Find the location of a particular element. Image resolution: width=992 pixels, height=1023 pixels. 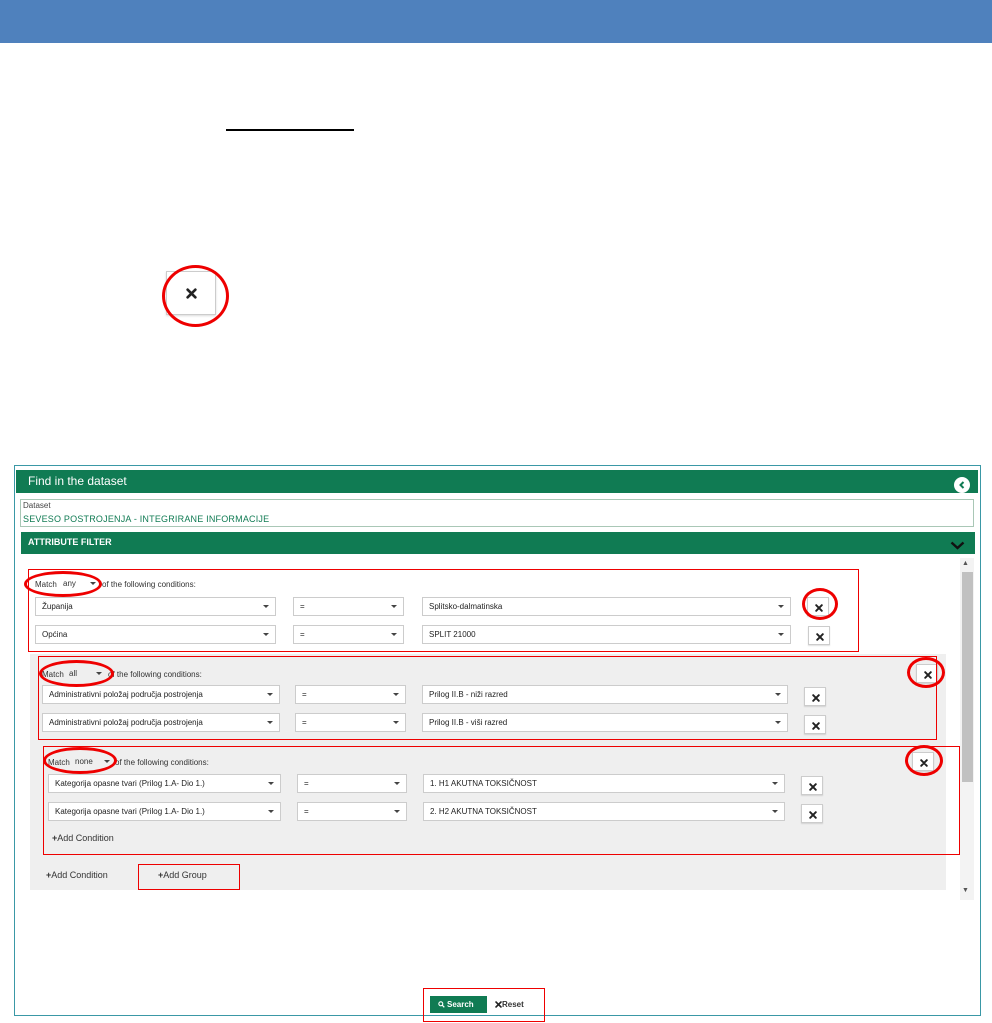

chevron-down-icon is located at coordinates (957, 545).